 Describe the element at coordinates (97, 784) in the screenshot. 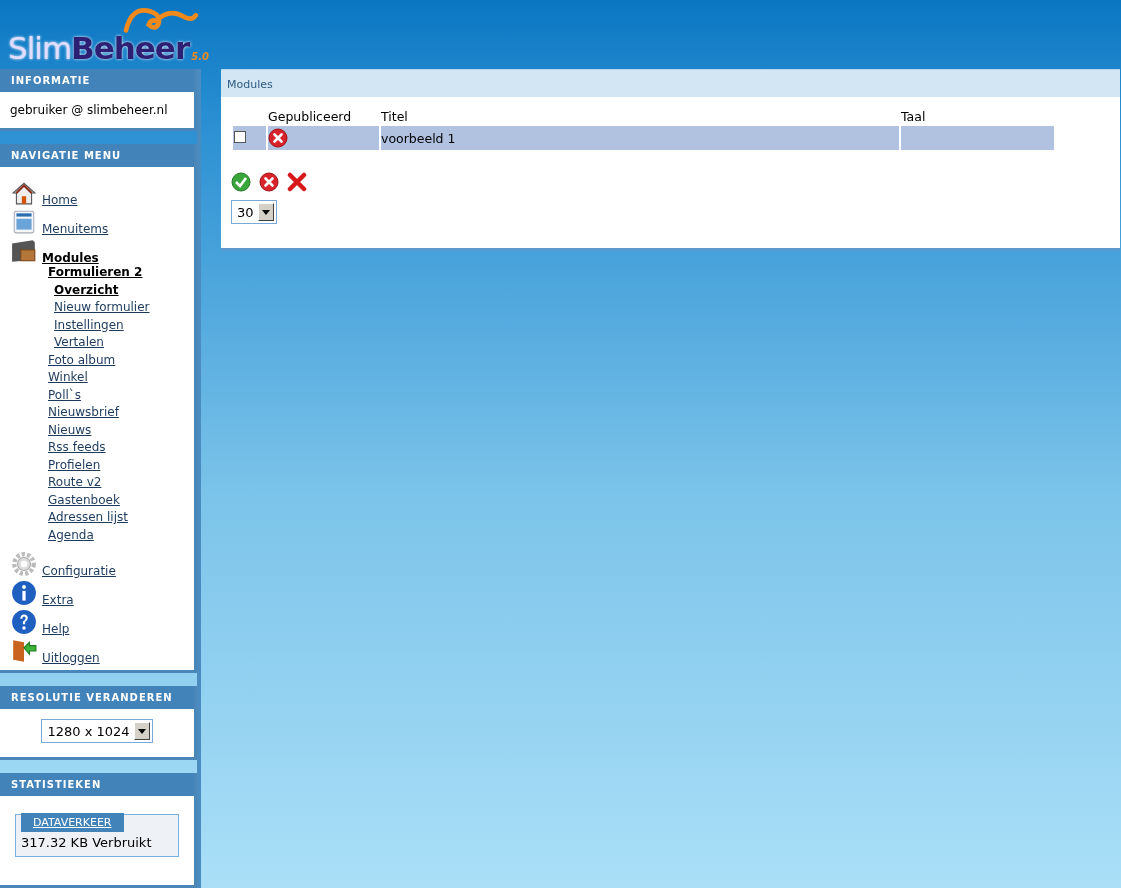

I see `panel-header: STATISTIEKEN` at that location.